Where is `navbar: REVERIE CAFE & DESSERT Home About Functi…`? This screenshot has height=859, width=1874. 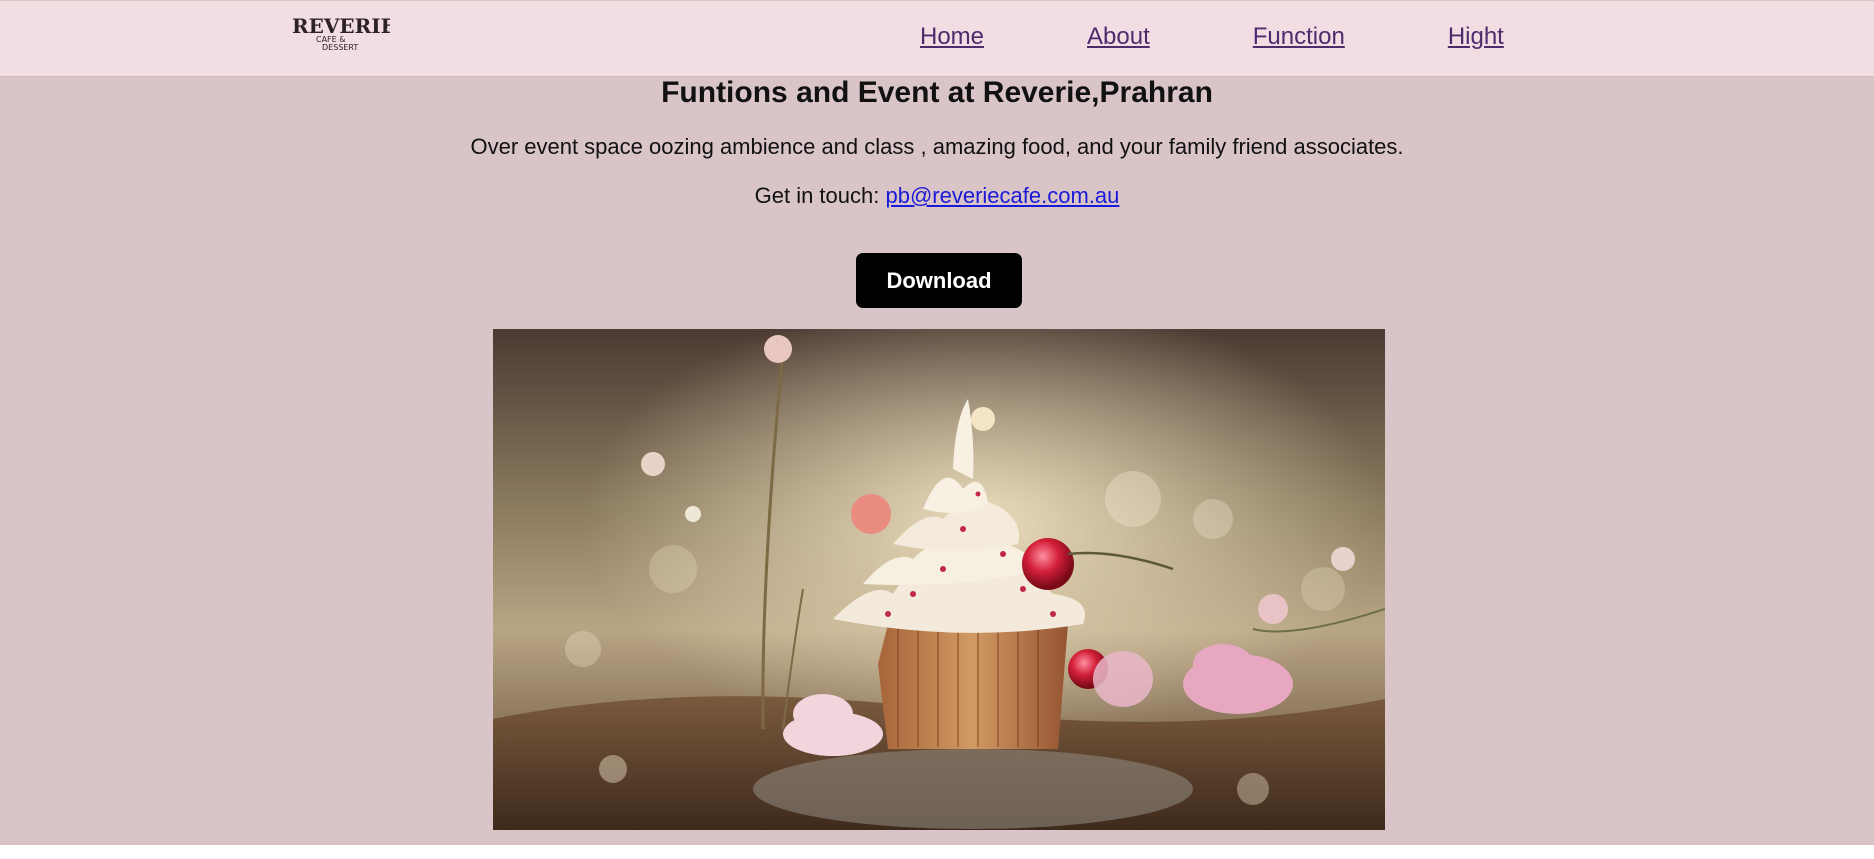 navbar: REVERIE CAFE & DESSERT Home About Functi… is located at coordinates (937, 39).